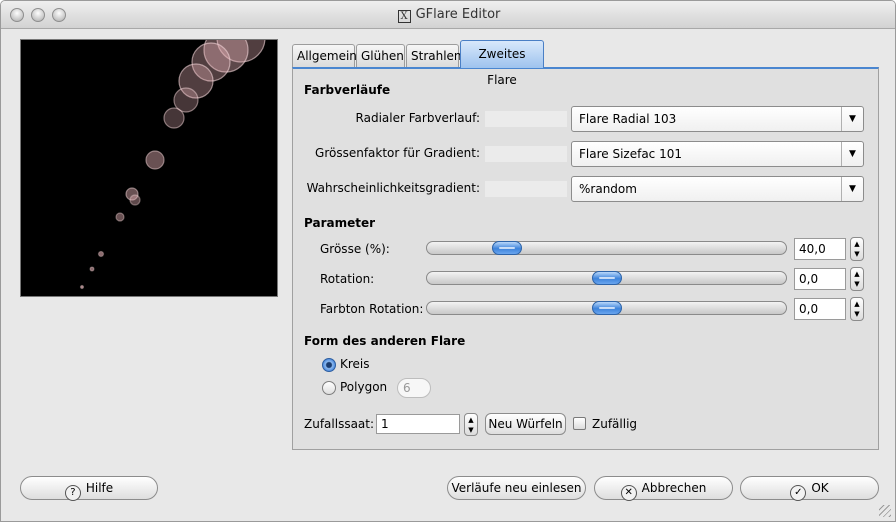 This screenshot has width=896, height=522. I want to click on radial-gradient-label: Radialer Farbverlauf:, so click(417, 118).